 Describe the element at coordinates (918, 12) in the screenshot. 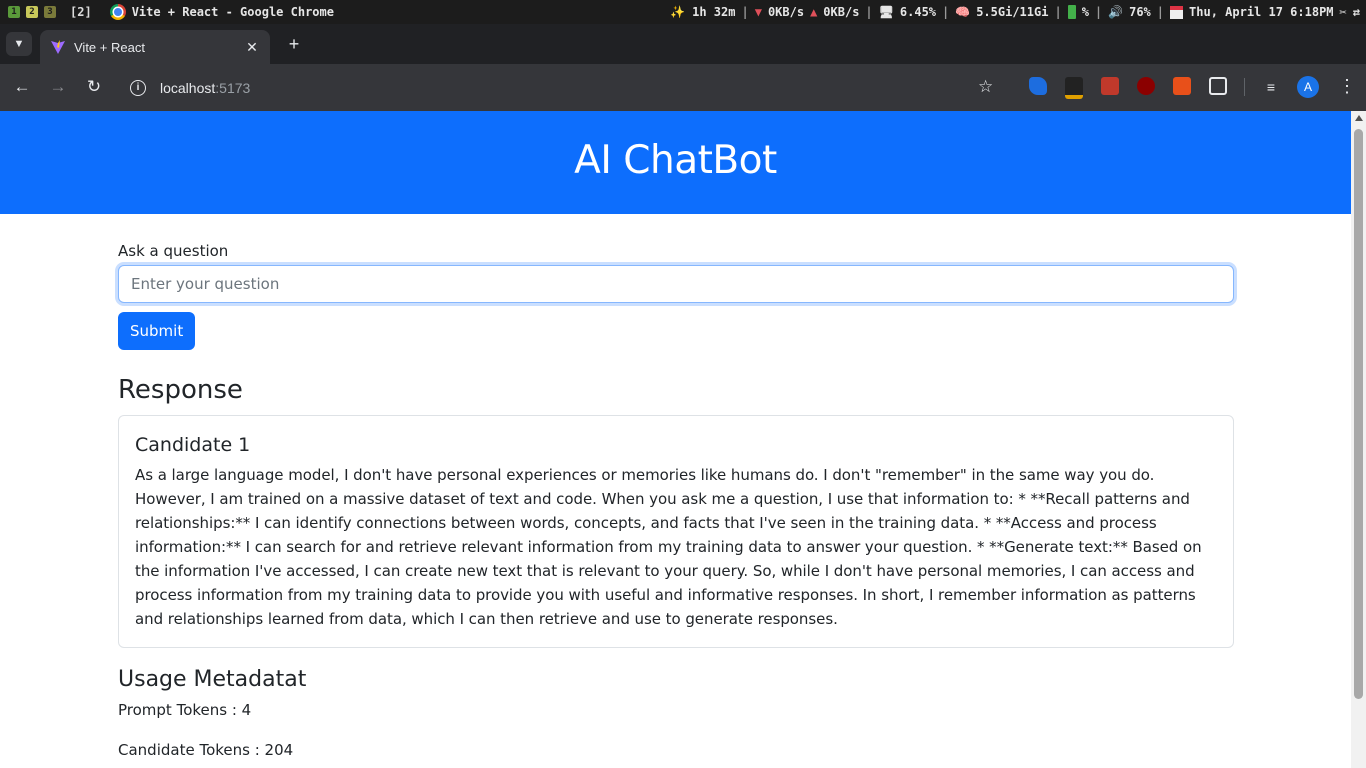

I see `cpu-usage: 6.45%` at that location.